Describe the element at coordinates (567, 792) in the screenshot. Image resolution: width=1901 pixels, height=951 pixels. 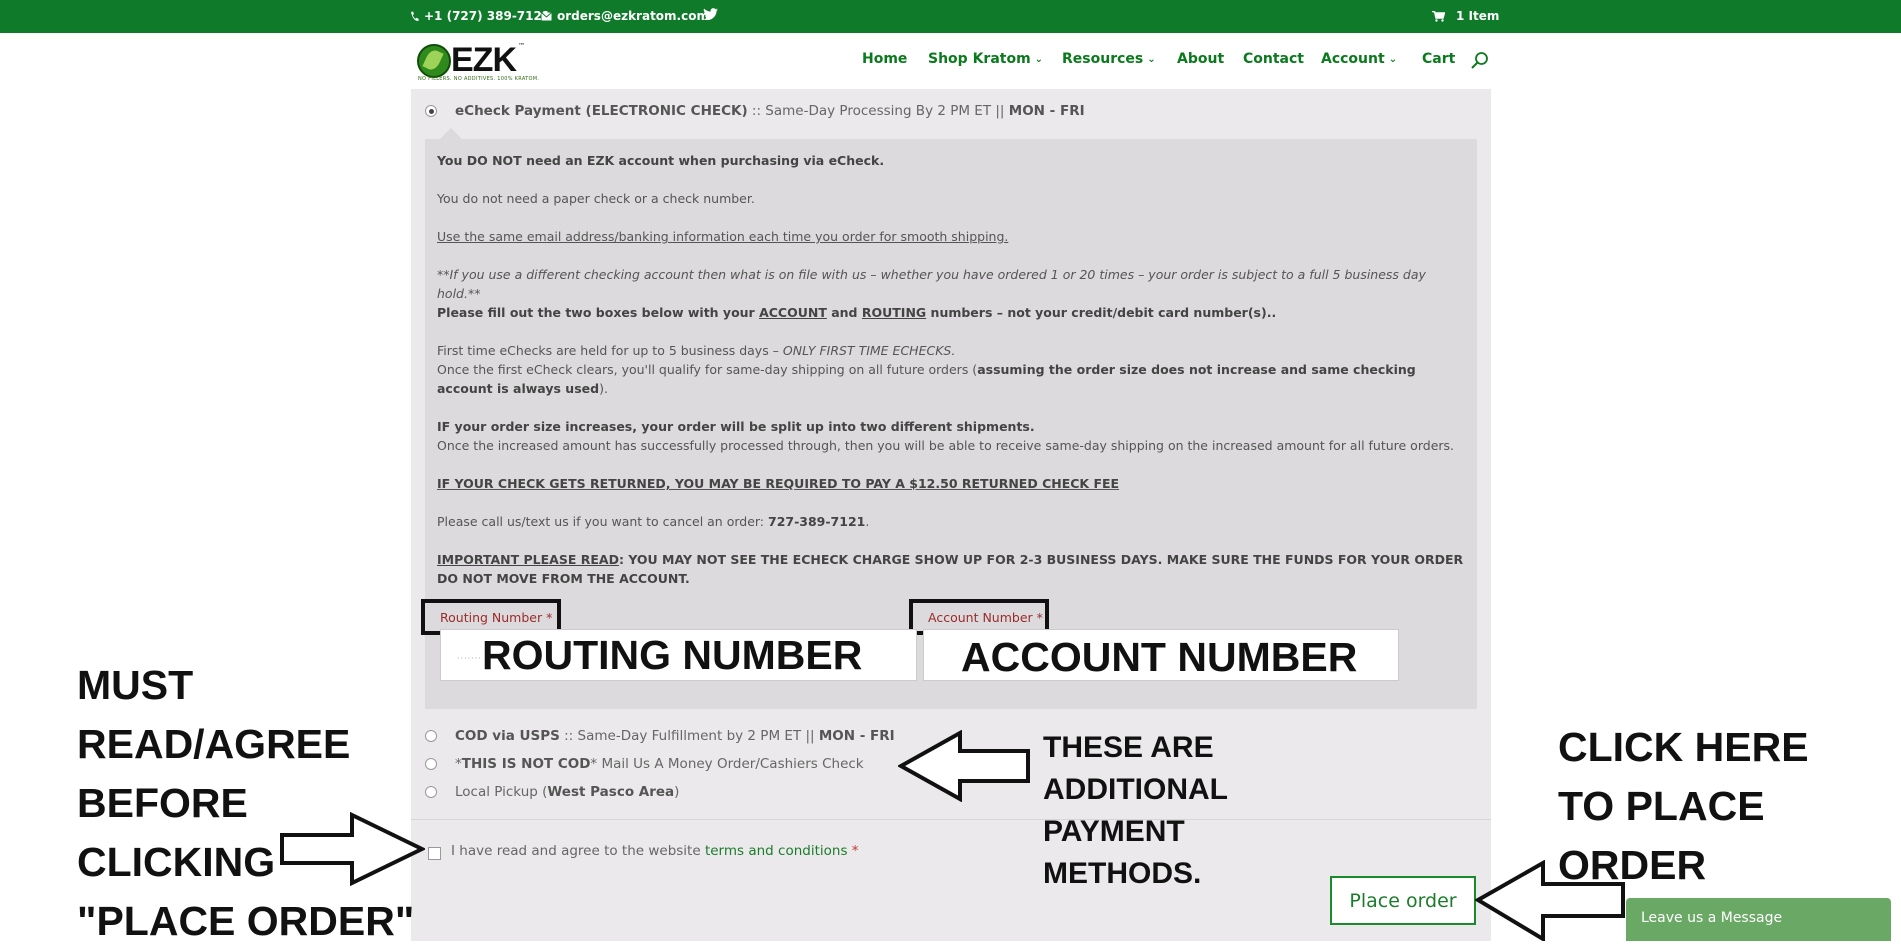
I see `local-pickup-label: Local Pickup (West Pasco Area)` at that location.